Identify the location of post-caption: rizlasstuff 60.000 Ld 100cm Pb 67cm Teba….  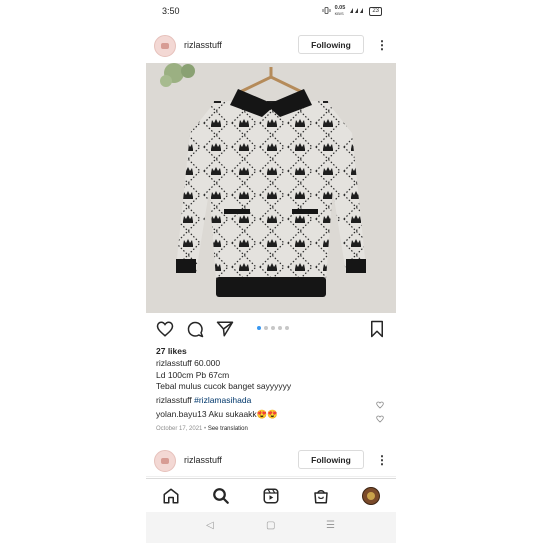
(266, 375).